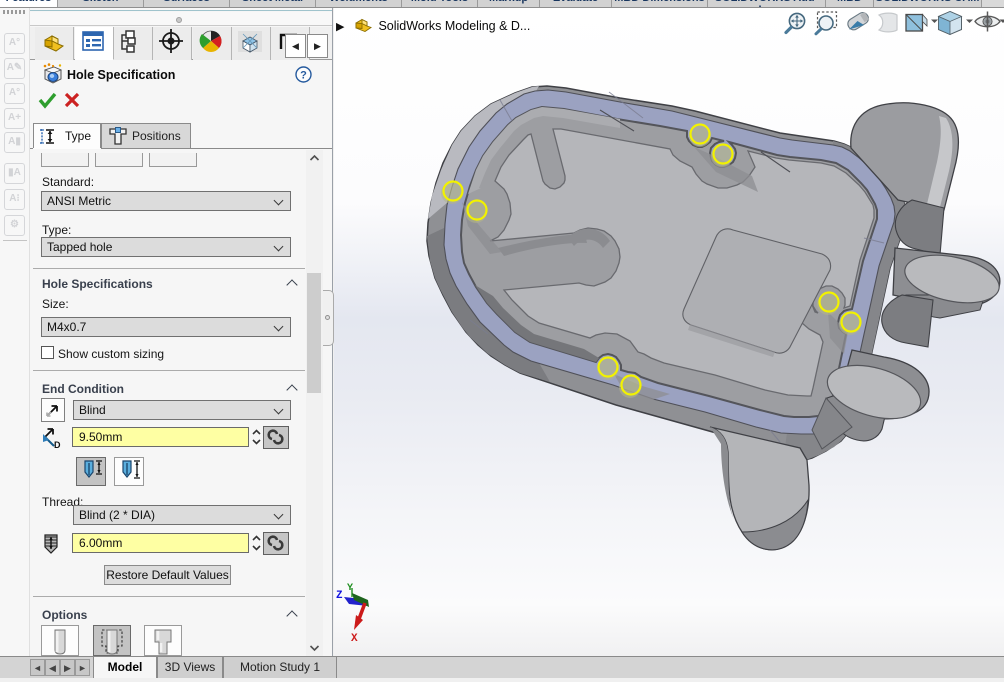 The image size is (1004, 682). I want to click on svg-text: X, so click(354, 639).